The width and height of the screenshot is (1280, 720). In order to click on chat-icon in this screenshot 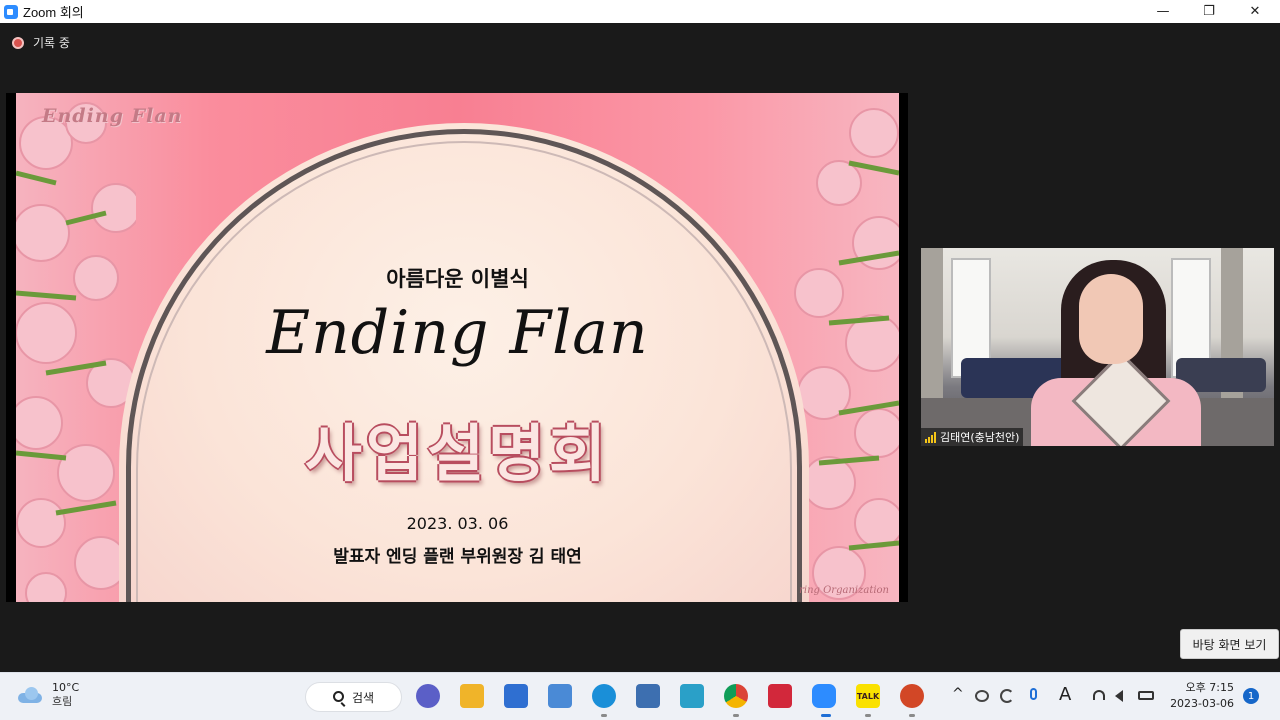, I will do `click(428, 696)`.